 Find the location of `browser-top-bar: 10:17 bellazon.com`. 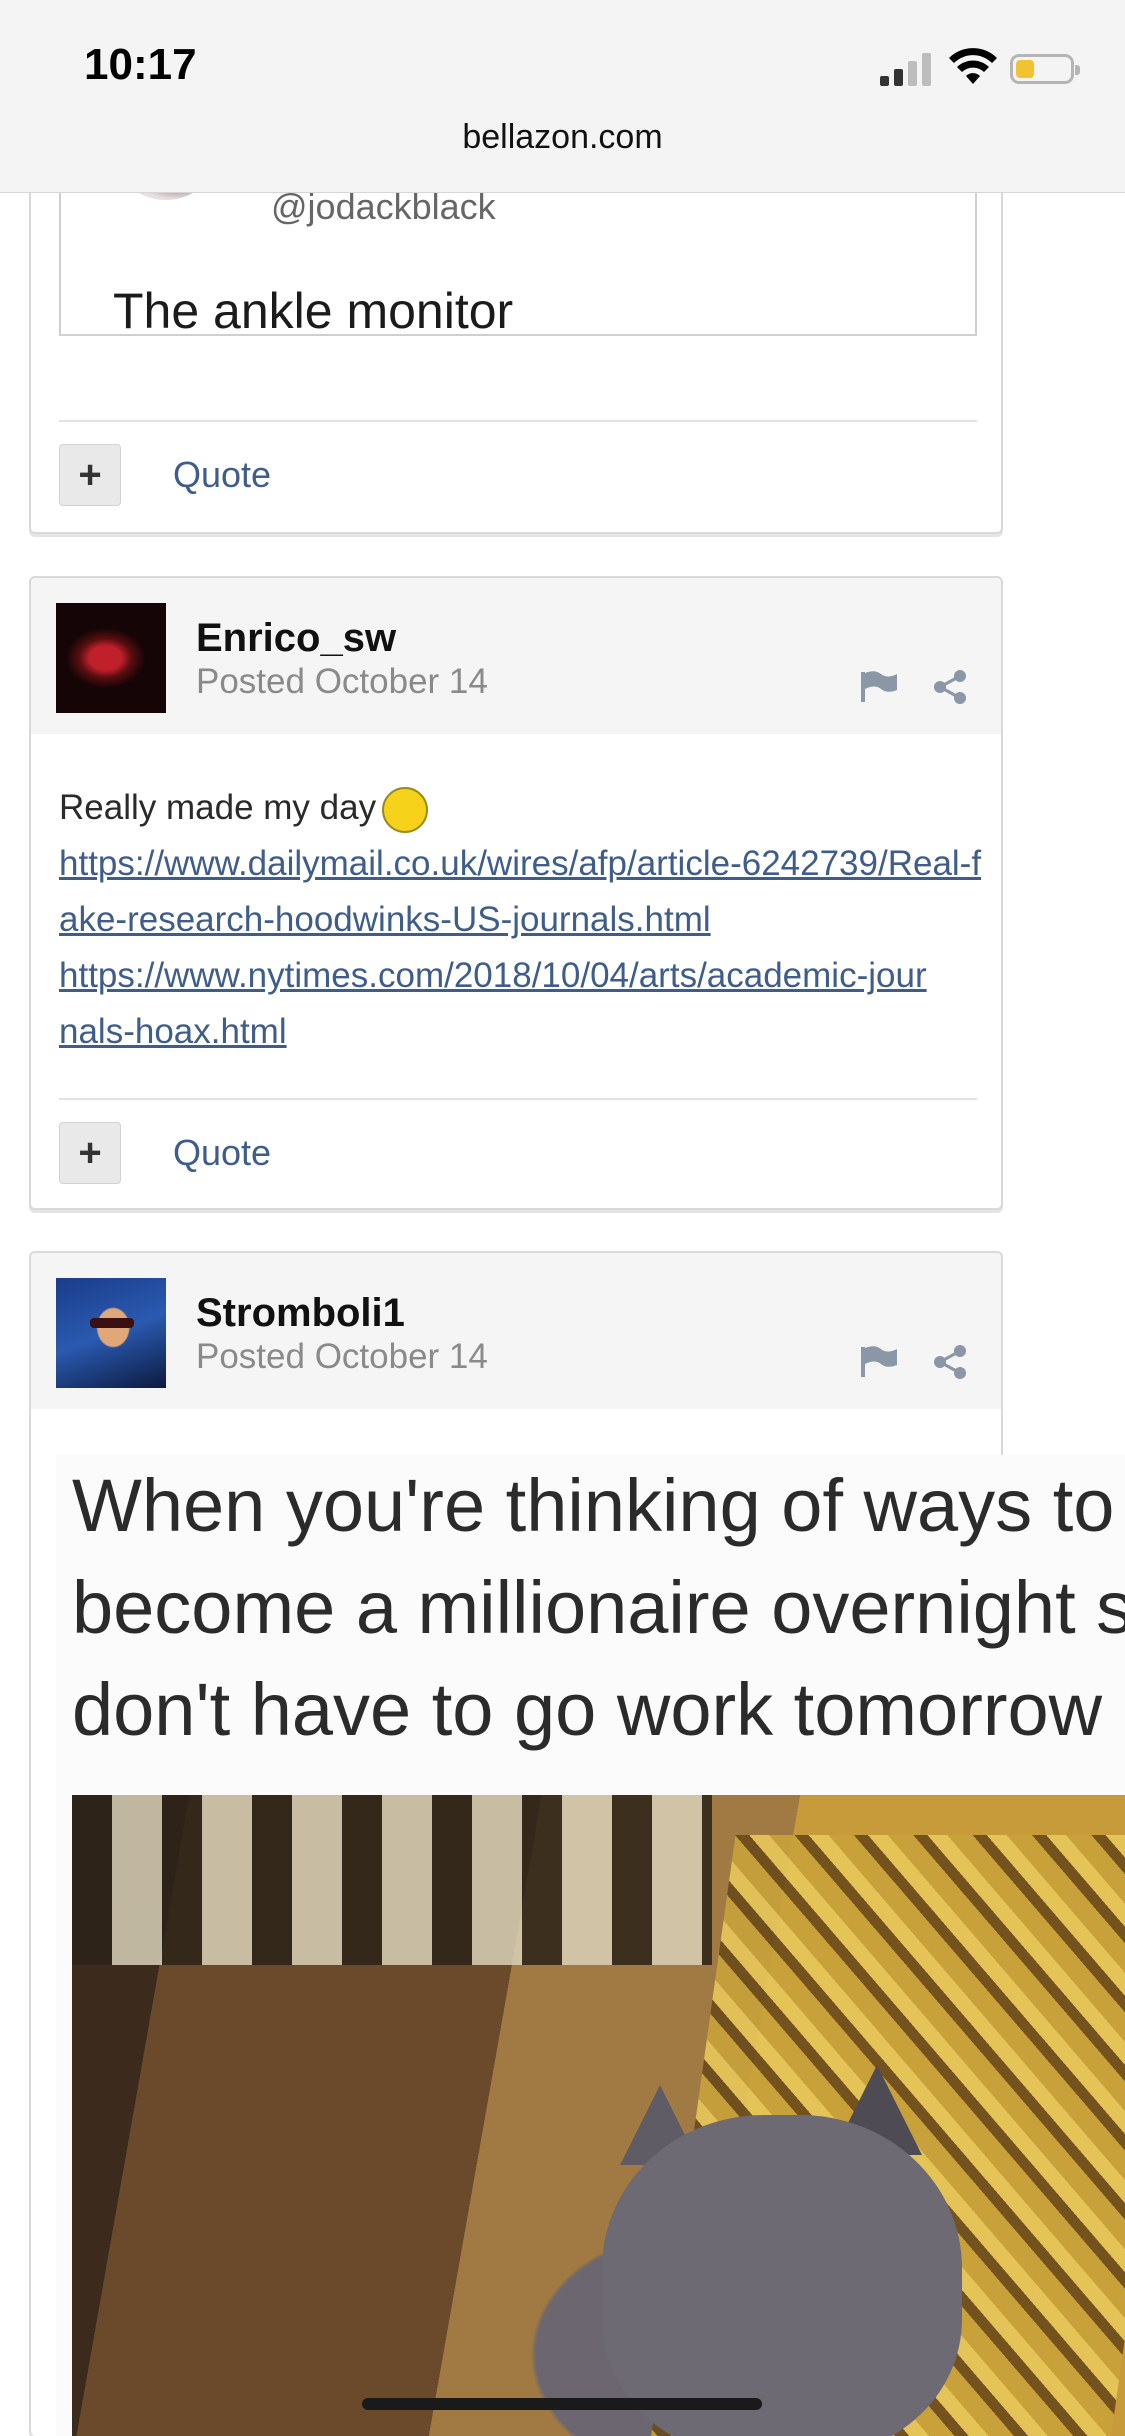

browser-top-bar: 10:17 bellazon.com is located at coordinates (562, 96).